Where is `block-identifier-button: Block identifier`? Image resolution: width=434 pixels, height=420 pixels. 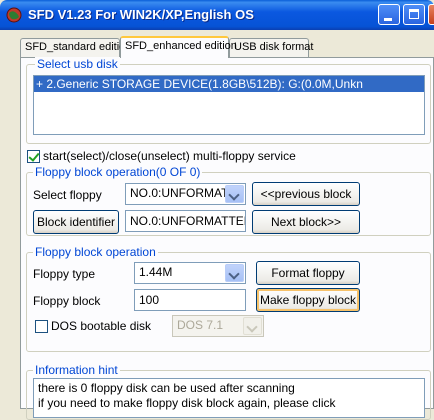
block-identifier-button: Block identifier is located at coordinates (76, 222).